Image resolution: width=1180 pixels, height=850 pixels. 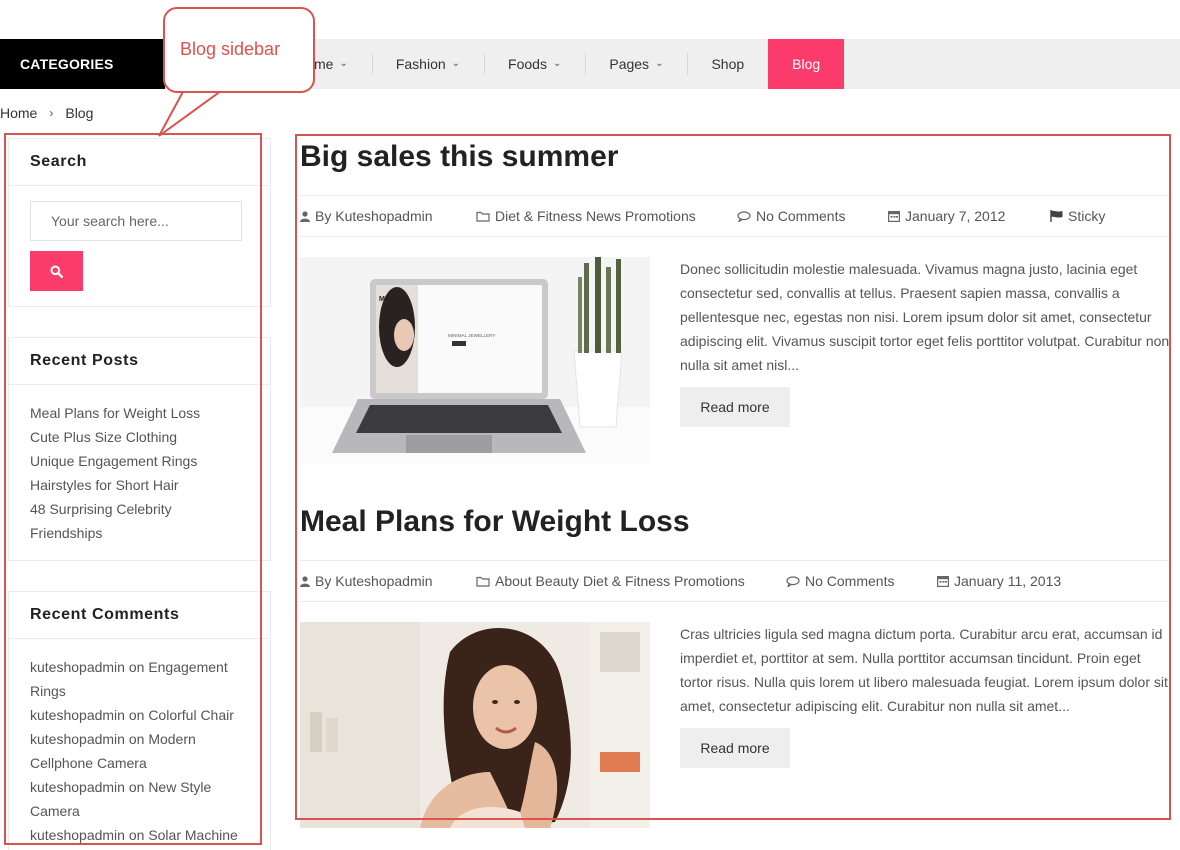 I want to click on post-date: January 7, 2012, so click(x=969, y=216).